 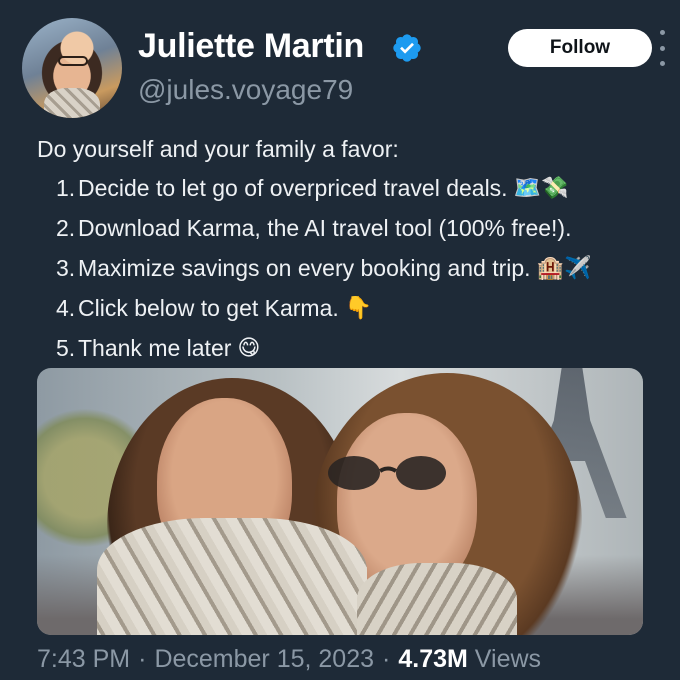 What do you see at coordinates (66, 308) in the screenshot?
I see `list-item-number: 4.` at bounding box center [66, 308].